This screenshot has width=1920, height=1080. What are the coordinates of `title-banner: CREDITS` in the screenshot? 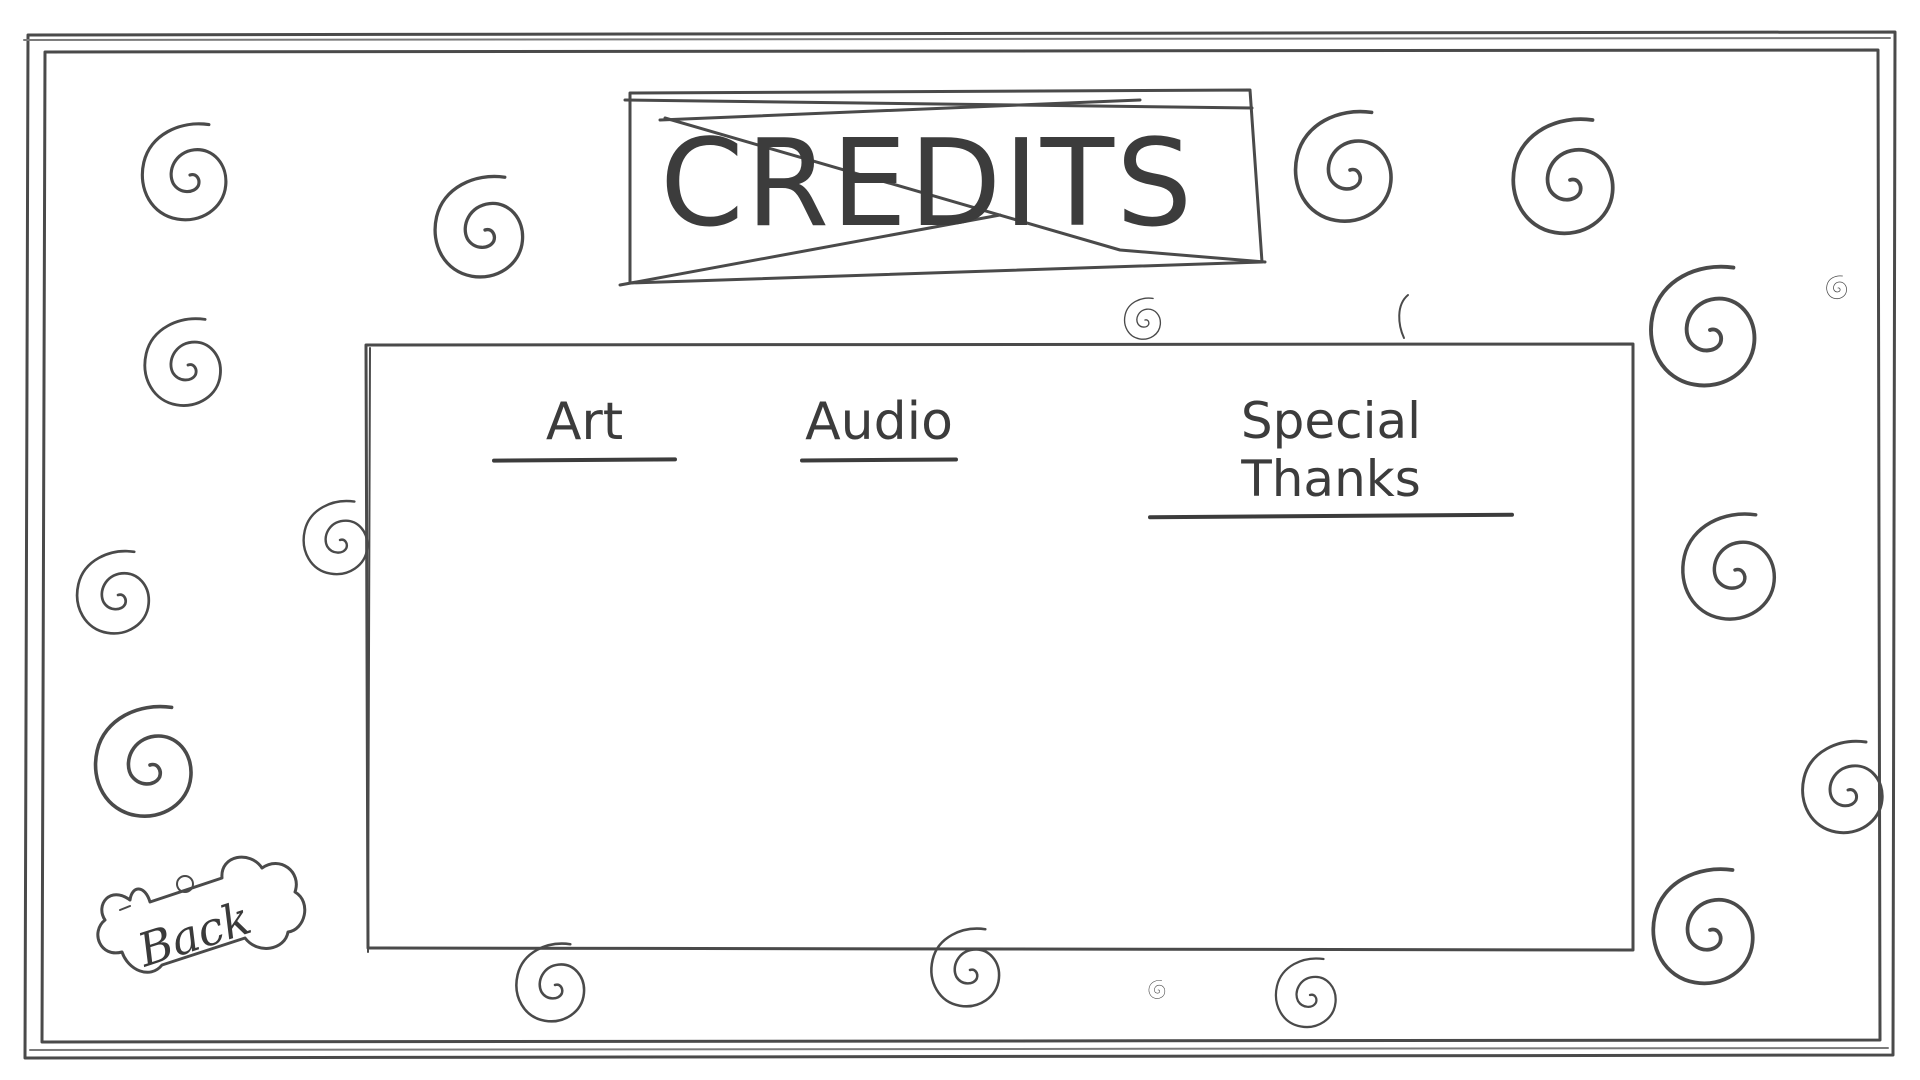 It's located at (942, 187).